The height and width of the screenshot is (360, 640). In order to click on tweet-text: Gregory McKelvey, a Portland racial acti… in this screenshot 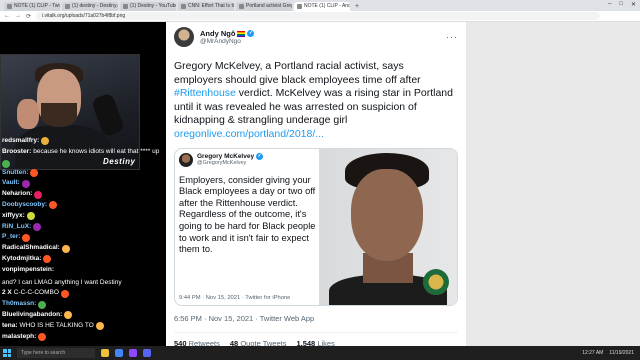, I will do `click(313, 100)`.